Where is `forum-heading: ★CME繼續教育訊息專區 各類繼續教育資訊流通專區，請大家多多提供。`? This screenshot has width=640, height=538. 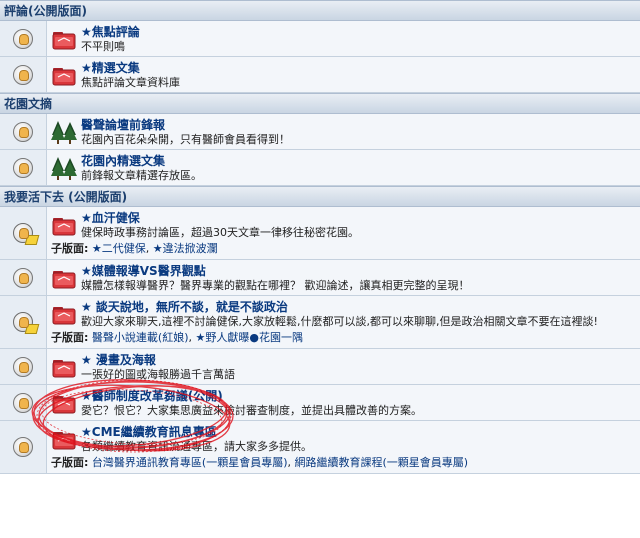 forum-heading: ★CME繼續教育訊息專區 各類繼續教育資訊流通專區，請大家多多提供。 is located at coordinates (343, 439).